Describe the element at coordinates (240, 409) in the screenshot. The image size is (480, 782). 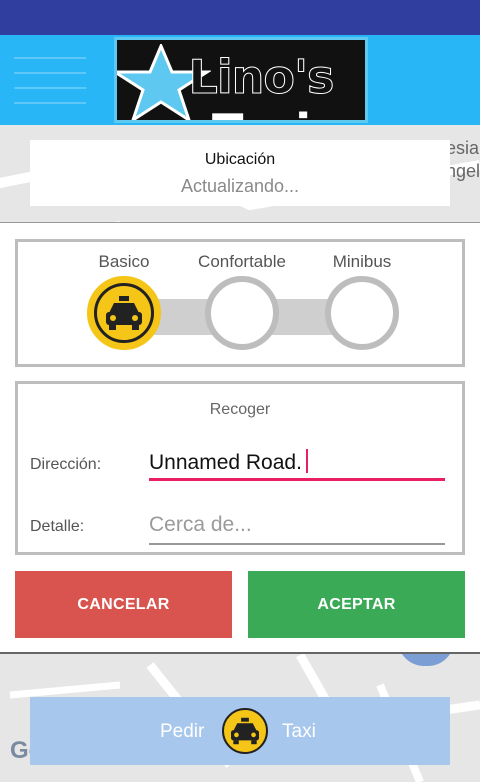
I see `pickup-title: Recoger` at that location.